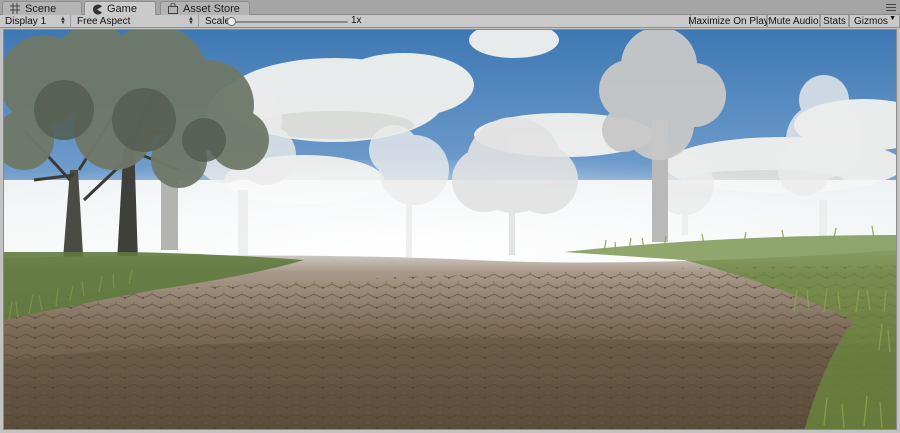  I want to click on stats-button: Stats, so click(834, 21).